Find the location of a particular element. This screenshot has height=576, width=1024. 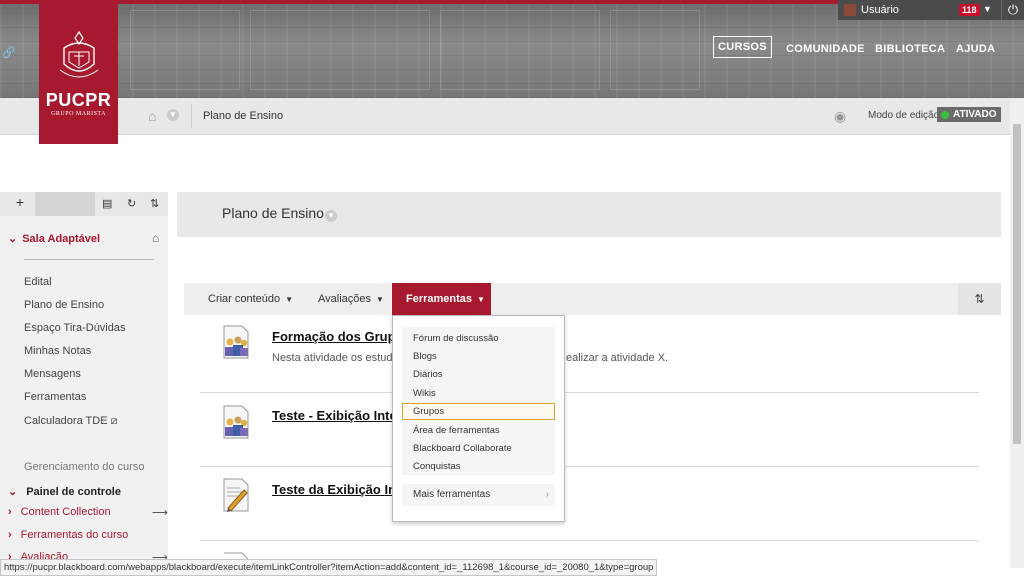

eye-icon: ◉ is located at coordinates (840, 116).